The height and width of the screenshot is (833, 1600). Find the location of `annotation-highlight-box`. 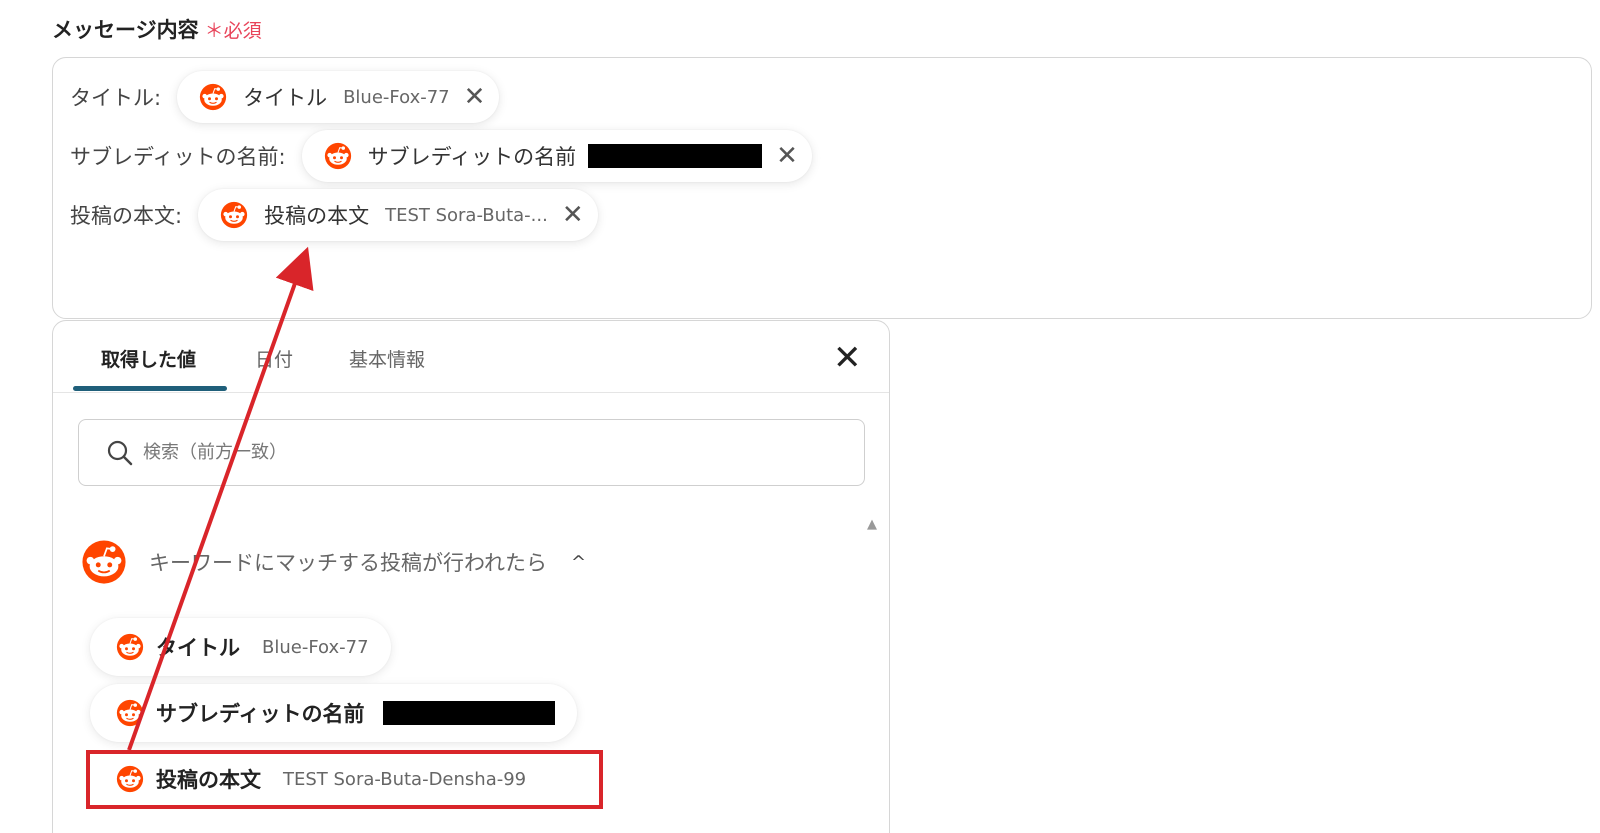

annotation-highlight-box is located at coordinates (344, 779).